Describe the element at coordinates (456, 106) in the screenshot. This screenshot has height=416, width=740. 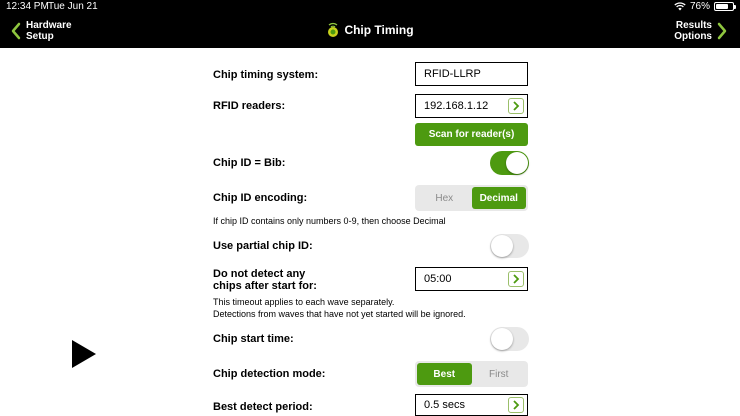
I see `rfid-readers-value: 192.168.1.12` at that location.